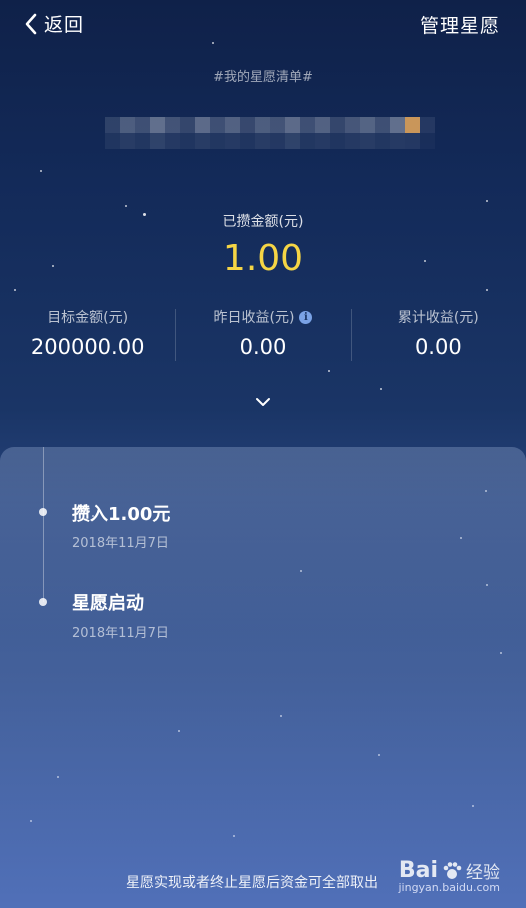 This screenshot has width=526, height=908. I want to click on stat-yesterday-label: 昨日收益(元), so click(254, 318).